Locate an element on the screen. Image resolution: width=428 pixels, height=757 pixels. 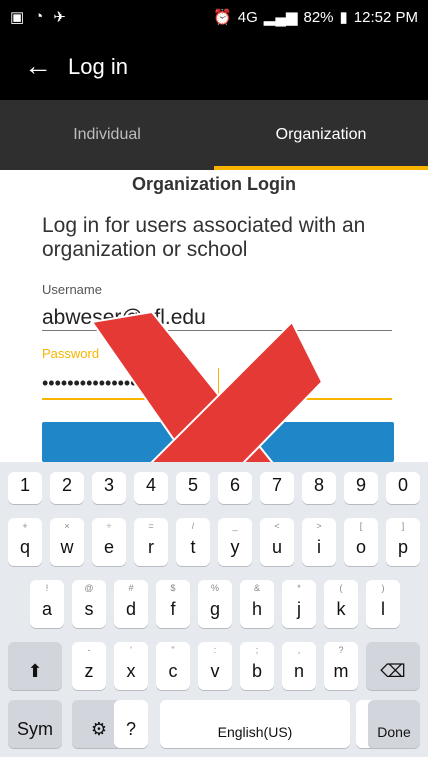
key-d: # d is located at coordinates (131, 604).